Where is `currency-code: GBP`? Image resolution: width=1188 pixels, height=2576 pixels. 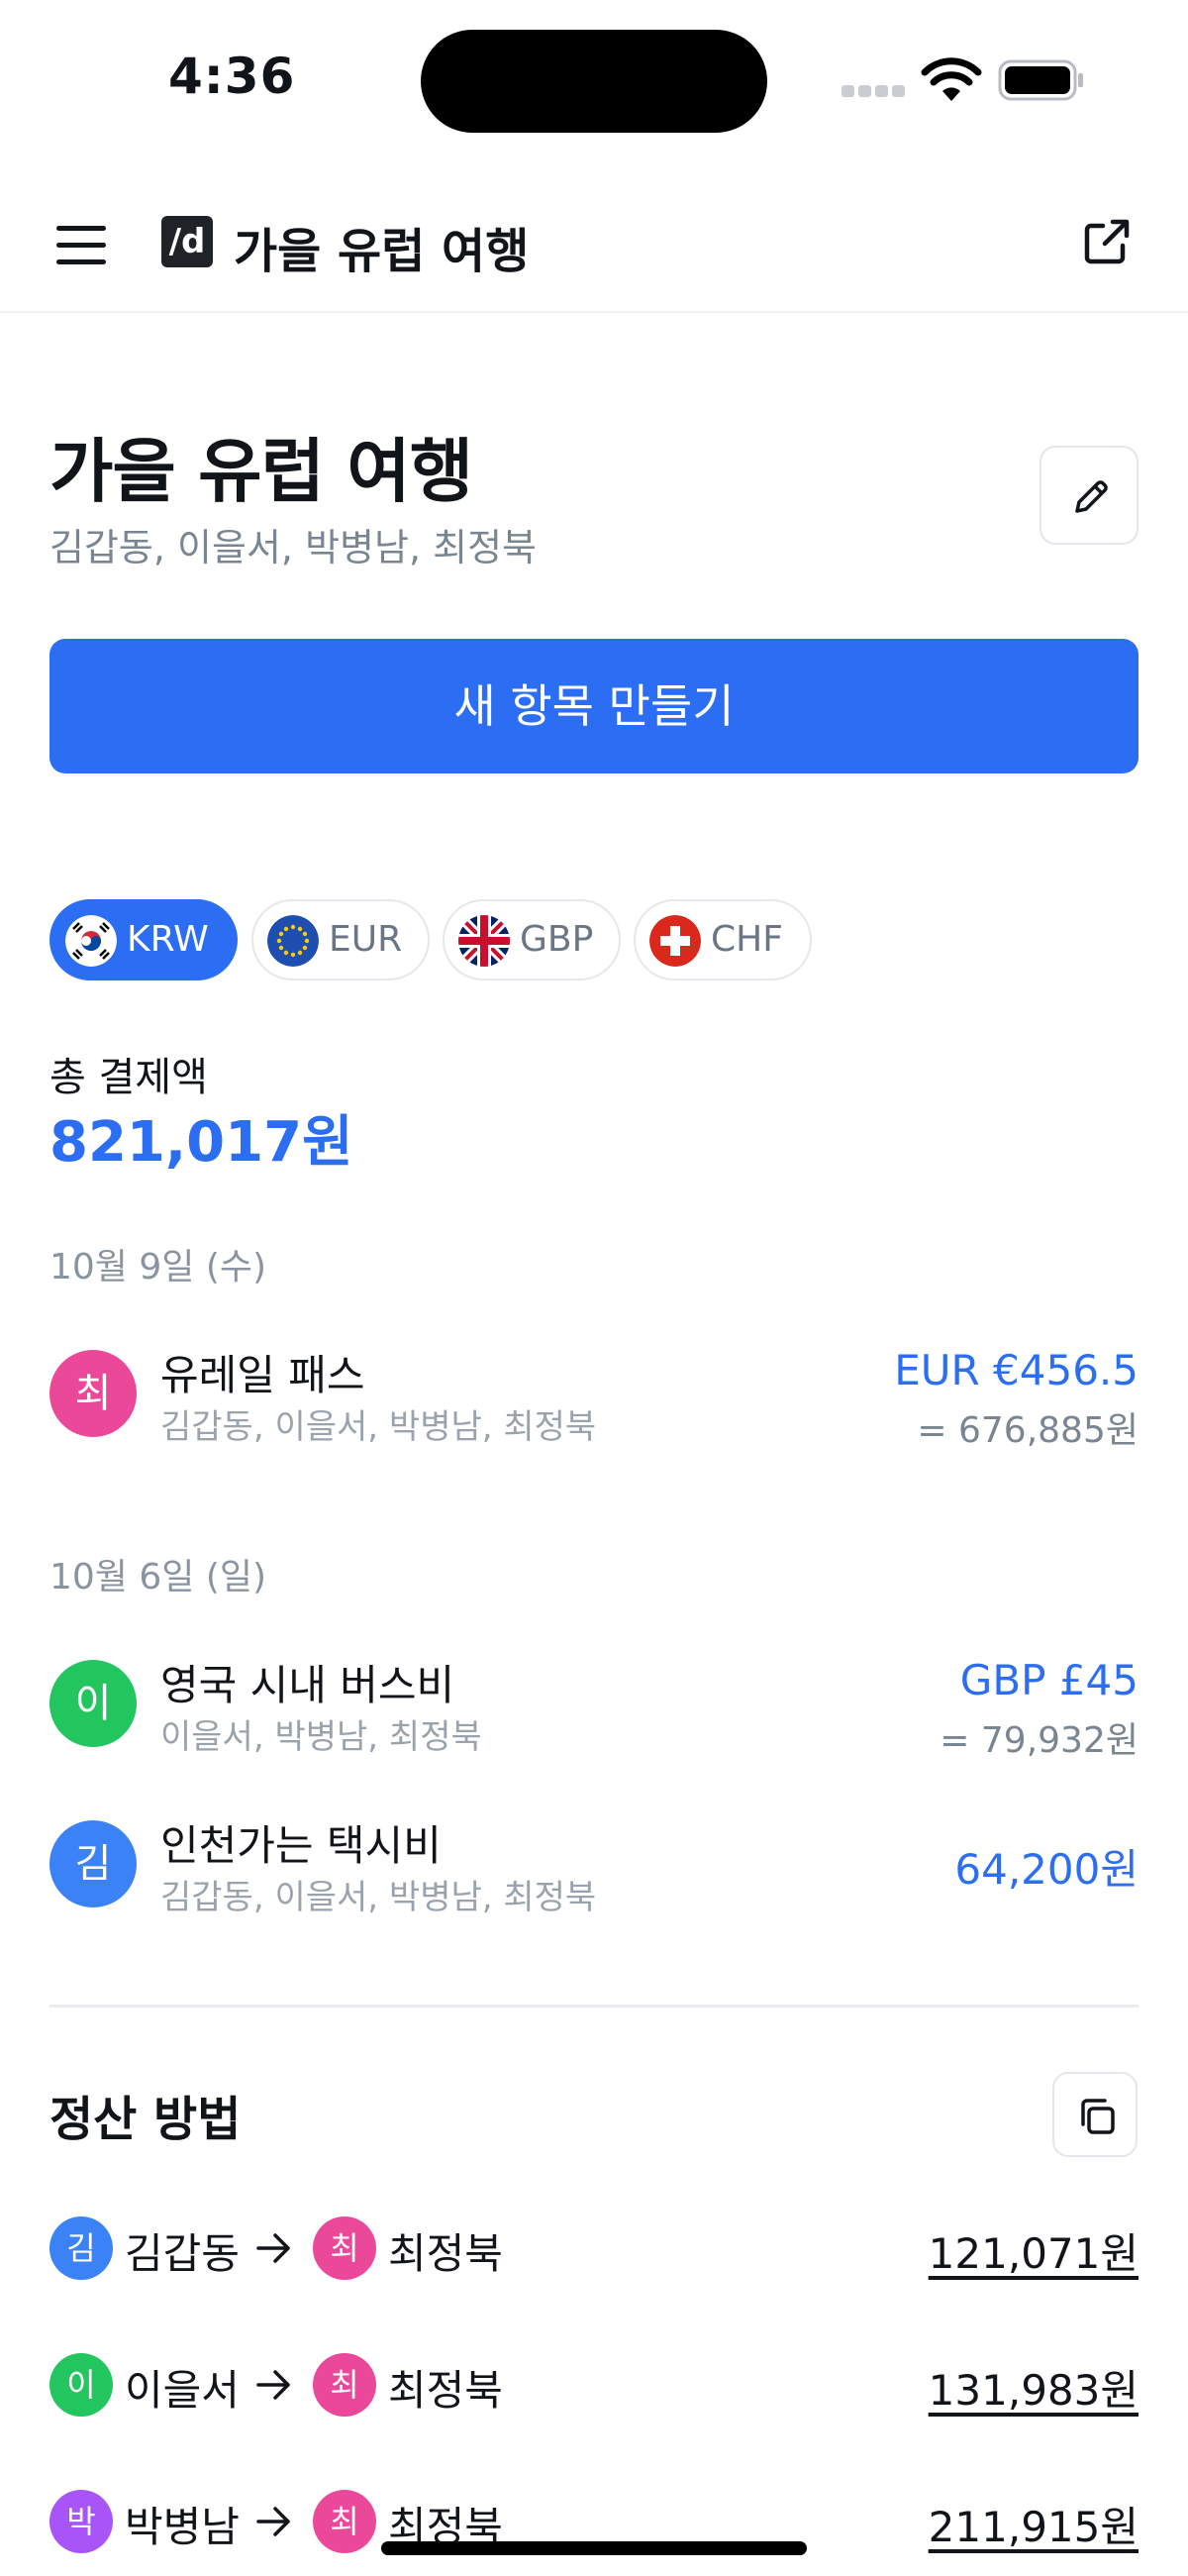 currency-code: GBP is located at coordinates (557, 939).